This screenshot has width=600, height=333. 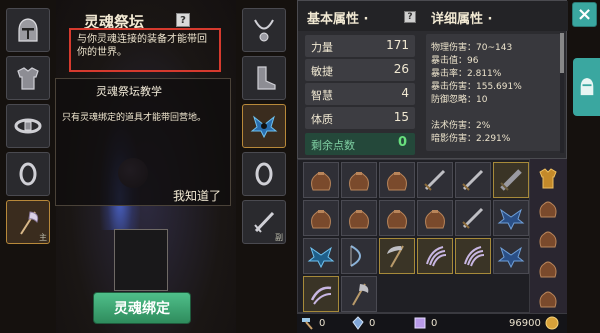 I want to click on gold-armor-icon, so click(x=548, y=178).